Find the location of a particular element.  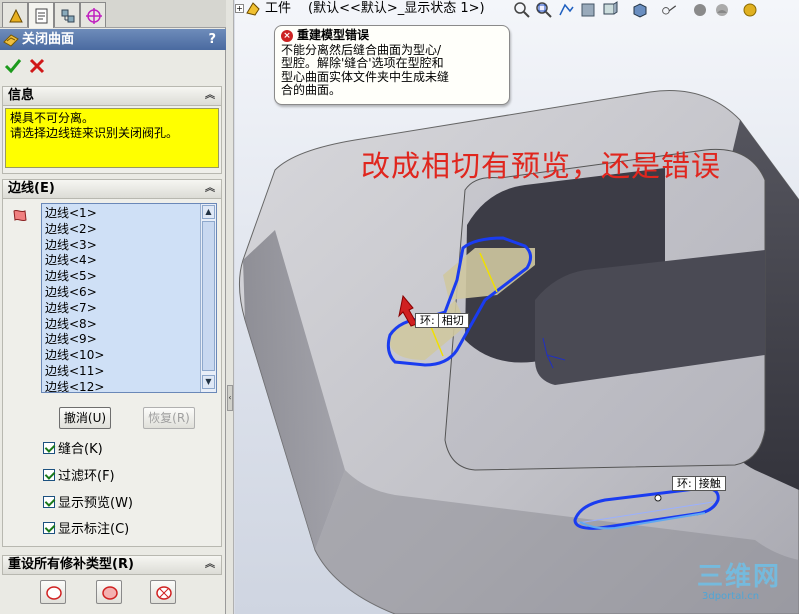

info-message: 模具不可分离。 请选择边线链来识别关闭阀孔。 is located at coordinates (112, 138).